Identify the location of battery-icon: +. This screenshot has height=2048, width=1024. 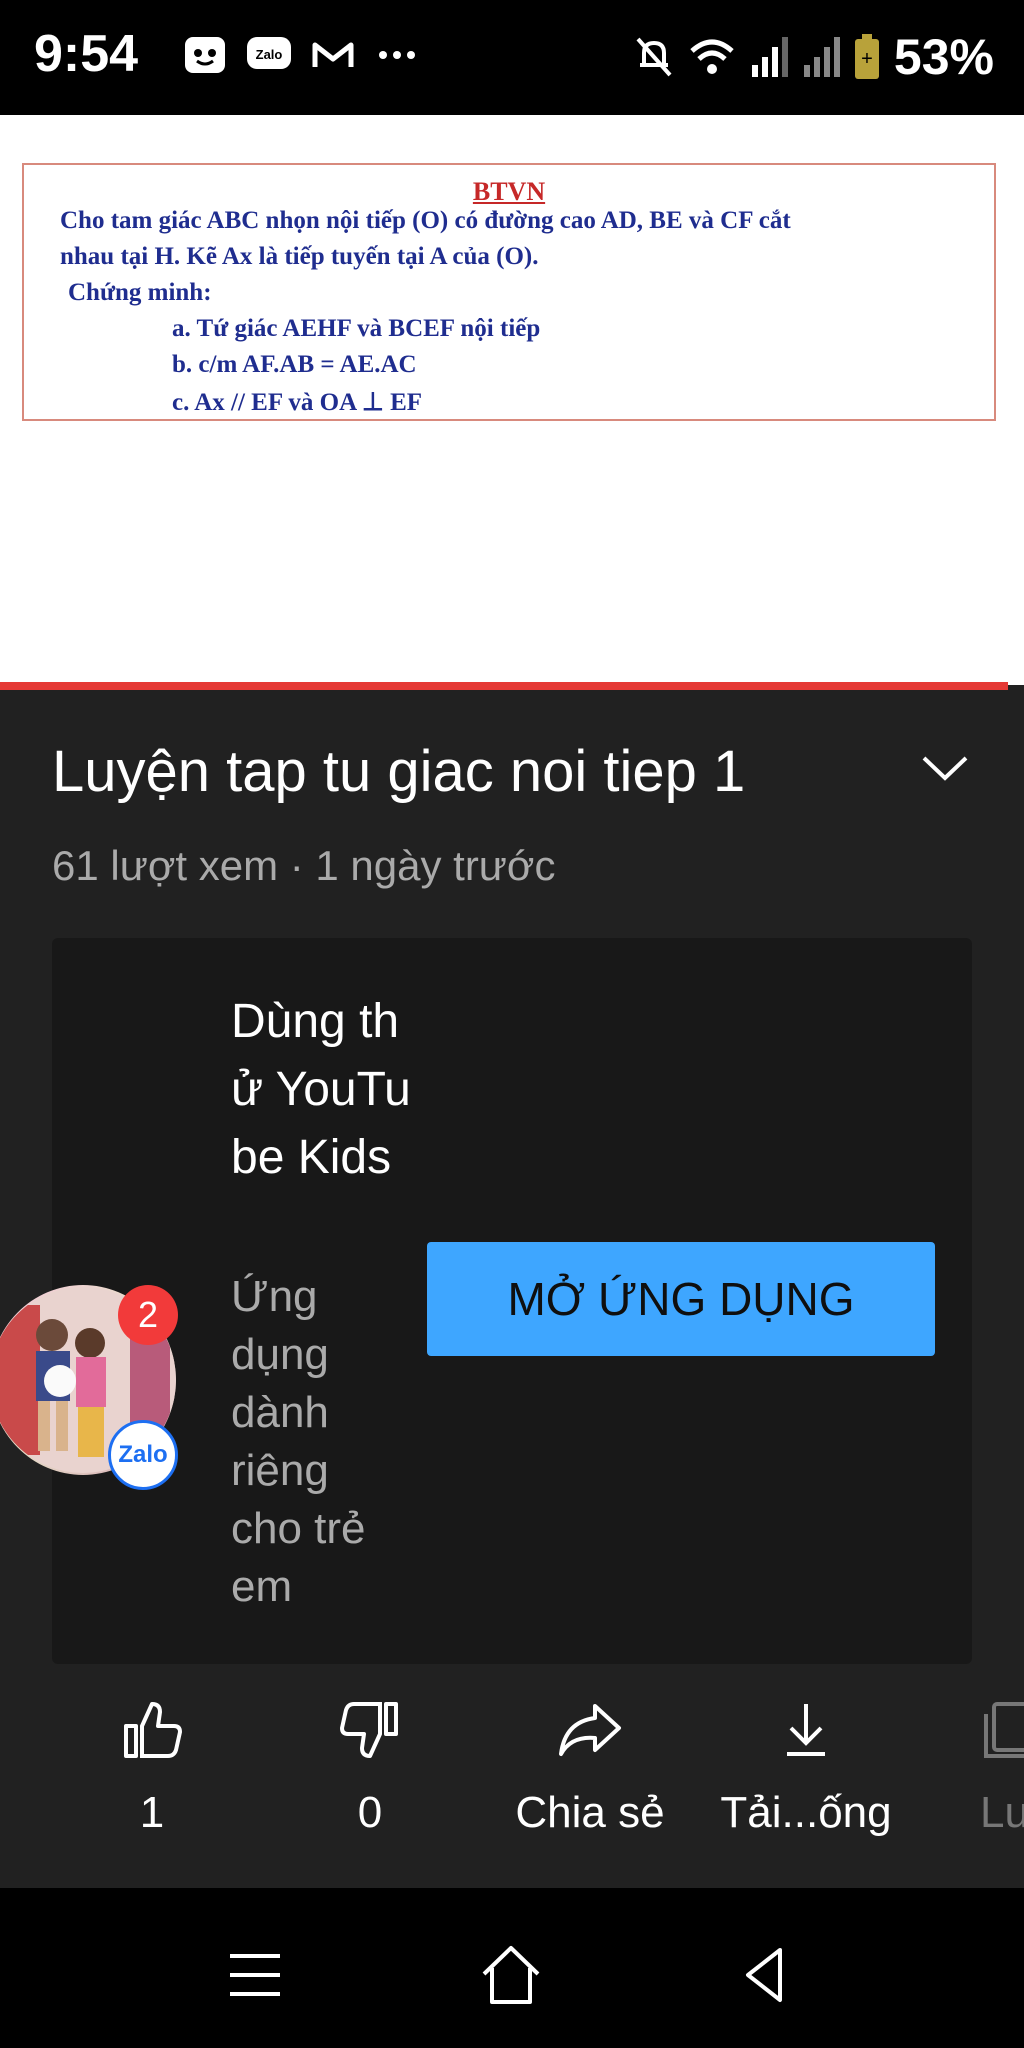
(866, 56).